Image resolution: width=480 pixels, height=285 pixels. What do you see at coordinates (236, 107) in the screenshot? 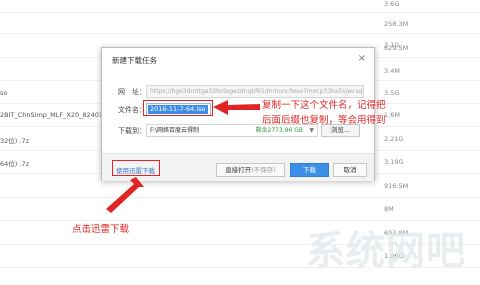
I see `arrow-to-filename` at bounding box center [236, 107].